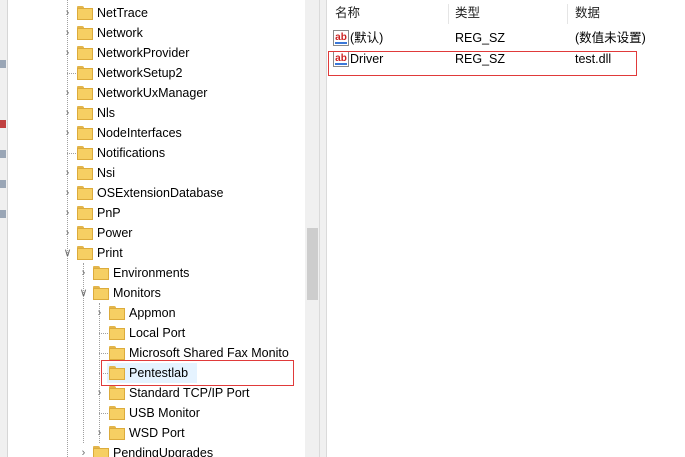 The height and width of the screenshot is (457, 685). Describe the element at coordinates (482, 63) in the screenshot. I see `driver-row-highlight-box` at that location.